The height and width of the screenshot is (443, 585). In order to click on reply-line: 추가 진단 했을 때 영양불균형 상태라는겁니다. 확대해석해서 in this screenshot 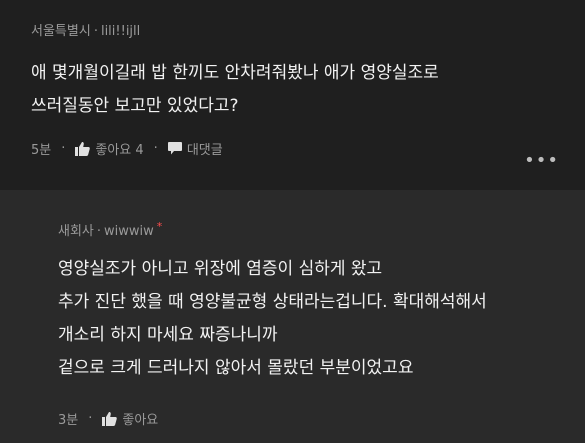, I will do `click(272, 302)`.